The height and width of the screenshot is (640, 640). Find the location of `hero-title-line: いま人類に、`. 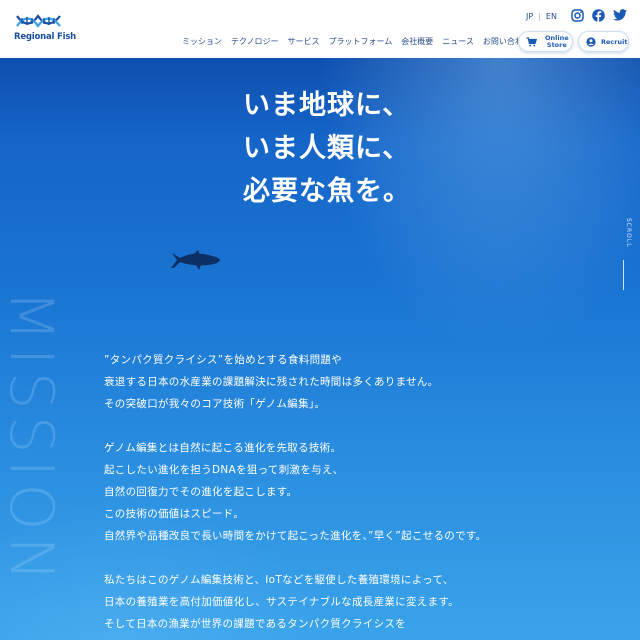

hero-title-line: いま人類に、 is located at coordinates (327, 148).